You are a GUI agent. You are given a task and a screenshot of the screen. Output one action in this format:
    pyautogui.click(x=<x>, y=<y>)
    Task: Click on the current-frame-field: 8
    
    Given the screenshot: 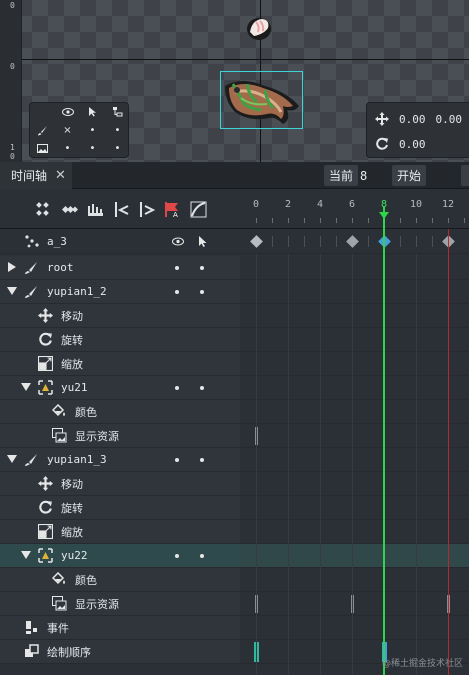 What is the action you would take?
    pyautogui.click(x=363, y=175)
    